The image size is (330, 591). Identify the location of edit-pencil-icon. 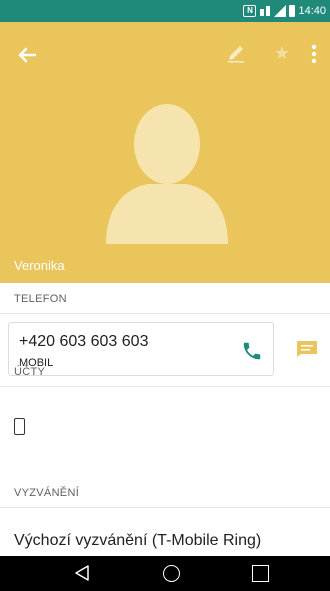
(236, 53).